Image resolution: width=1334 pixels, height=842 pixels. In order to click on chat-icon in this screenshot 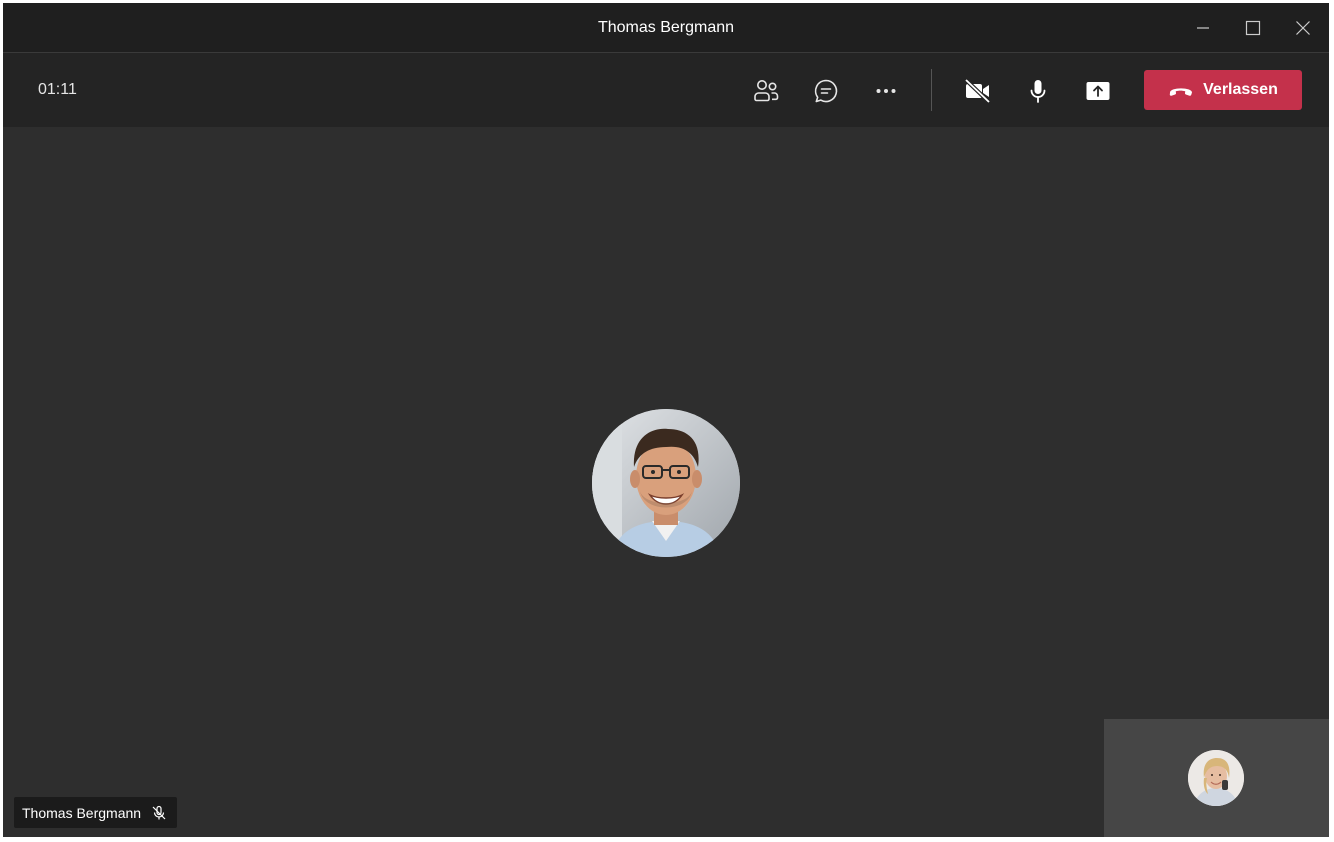, I will do `click(826, 91)`.